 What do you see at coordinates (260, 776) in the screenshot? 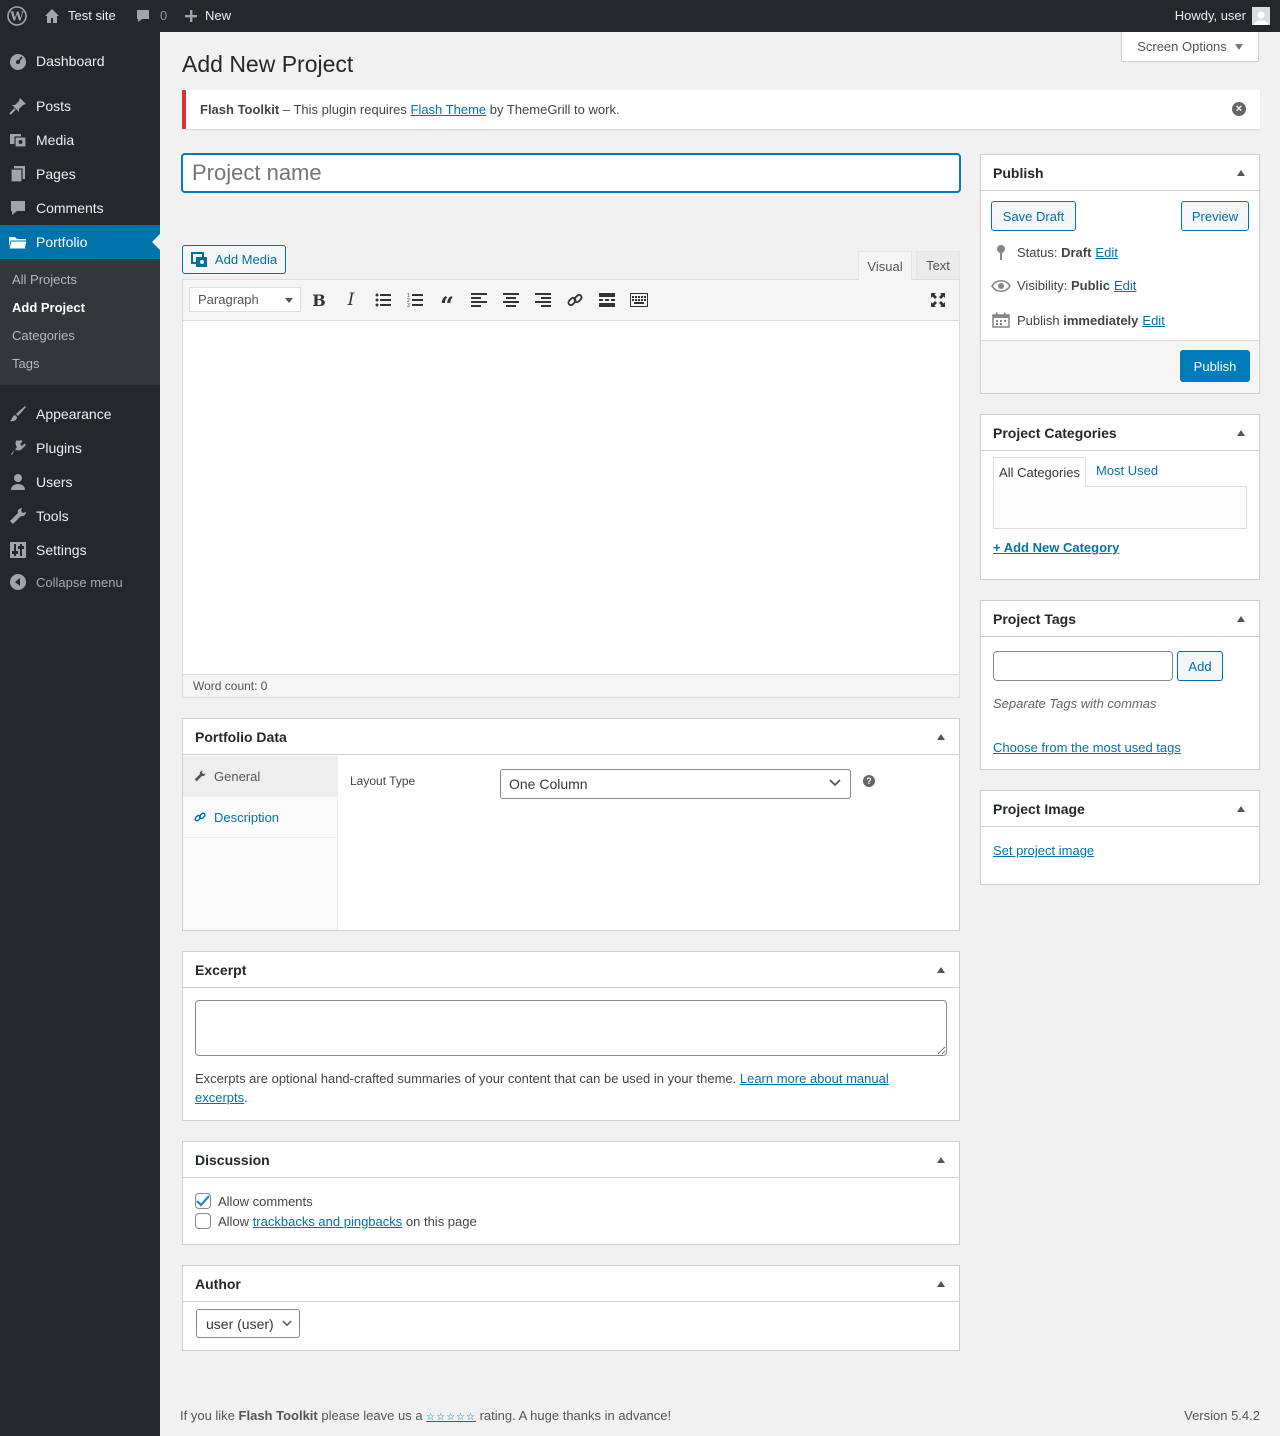
I see `tab-general: General` at bounding box center [260, 776].